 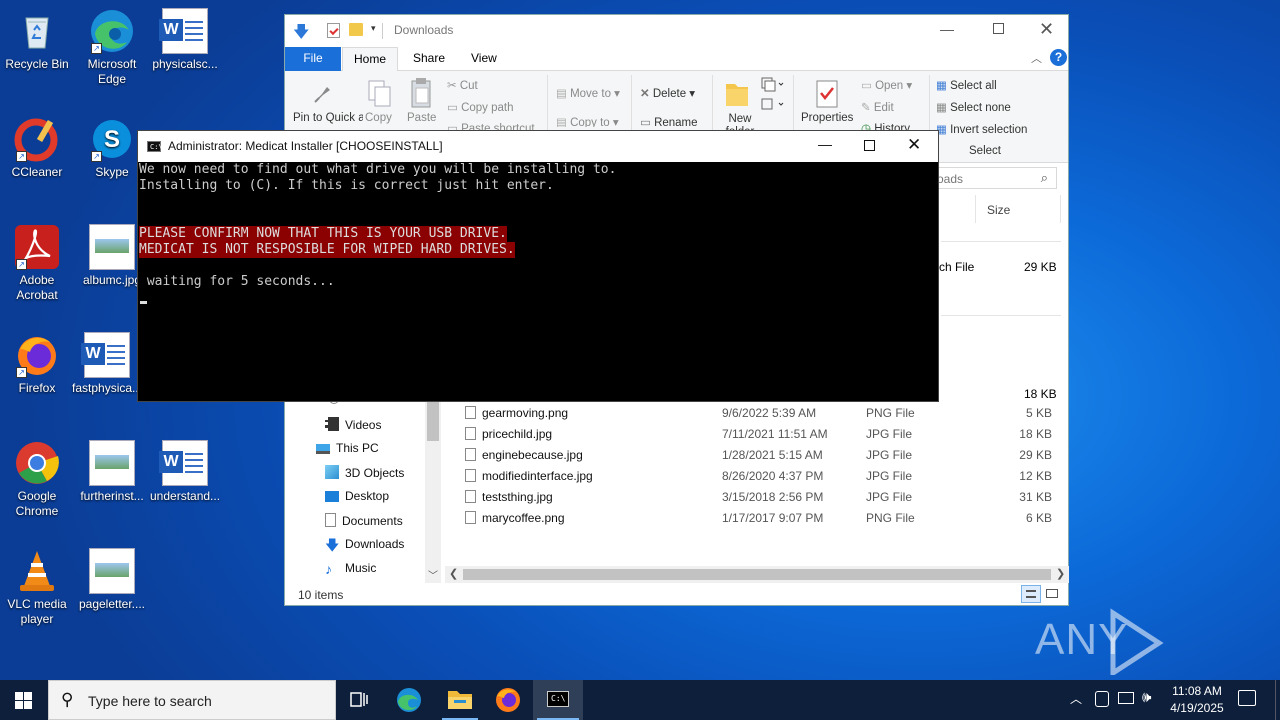 I want to click on tree-item-this-pc: This PC, so click(x=347, y=448).